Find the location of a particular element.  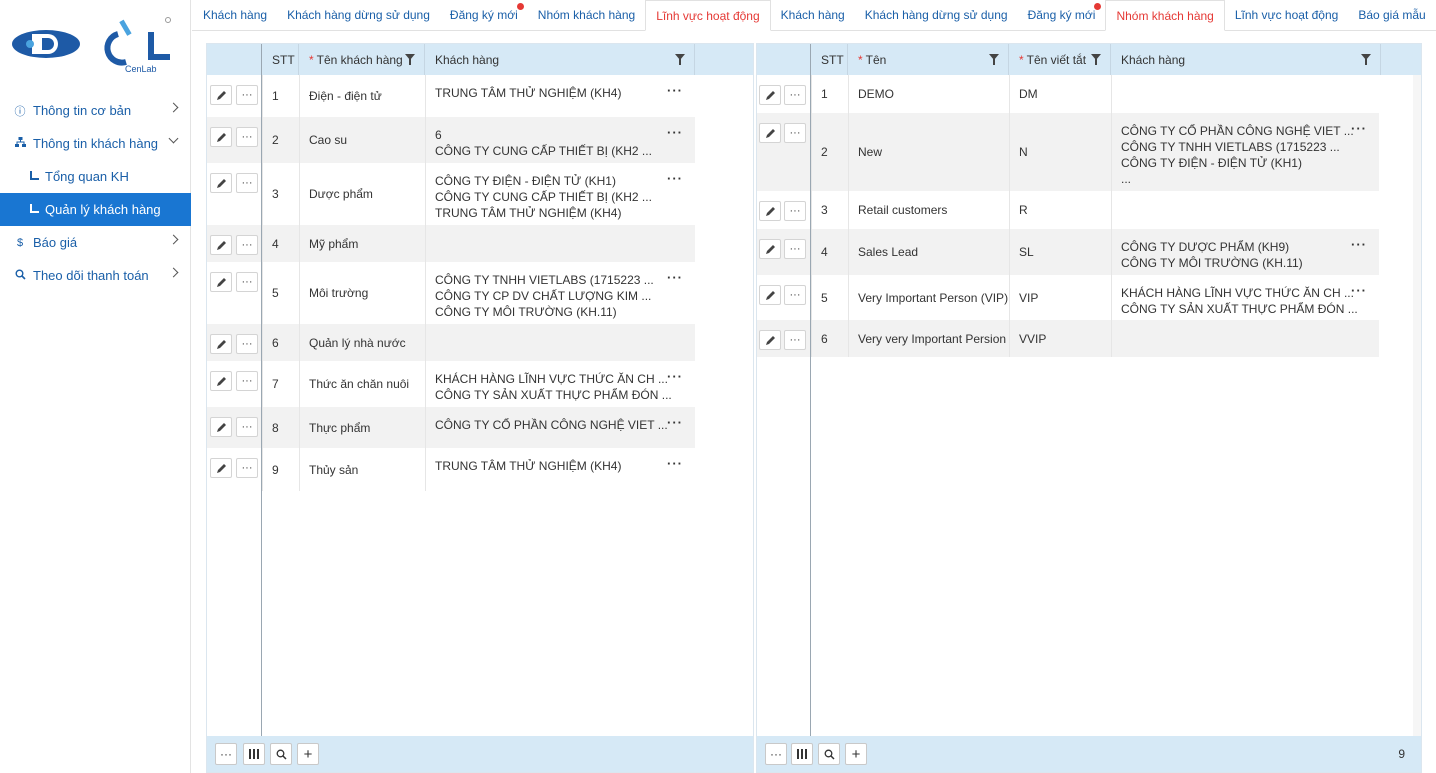

corner-icon is located at coordinates (34, 208).